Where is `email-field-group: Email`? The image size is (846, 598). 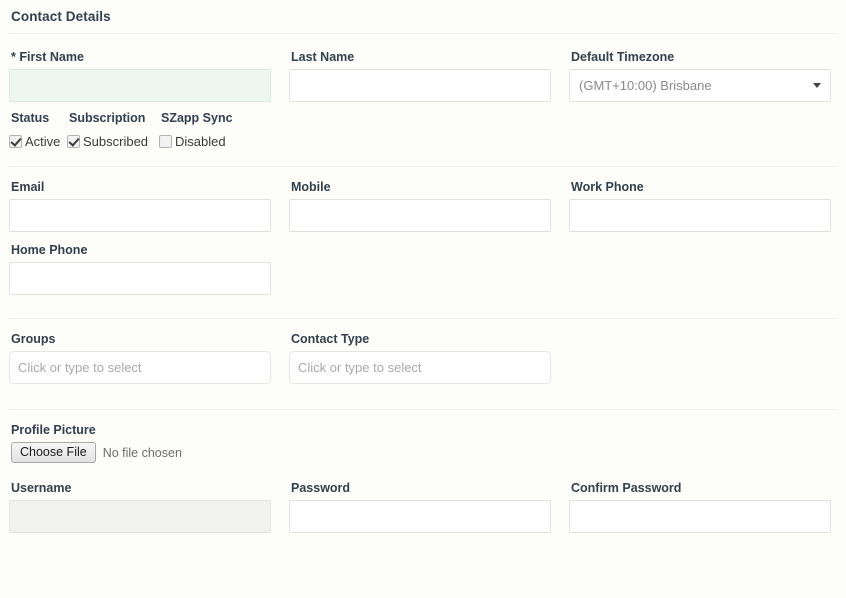 email-field-group: Email is located at coordinates (149, 206).